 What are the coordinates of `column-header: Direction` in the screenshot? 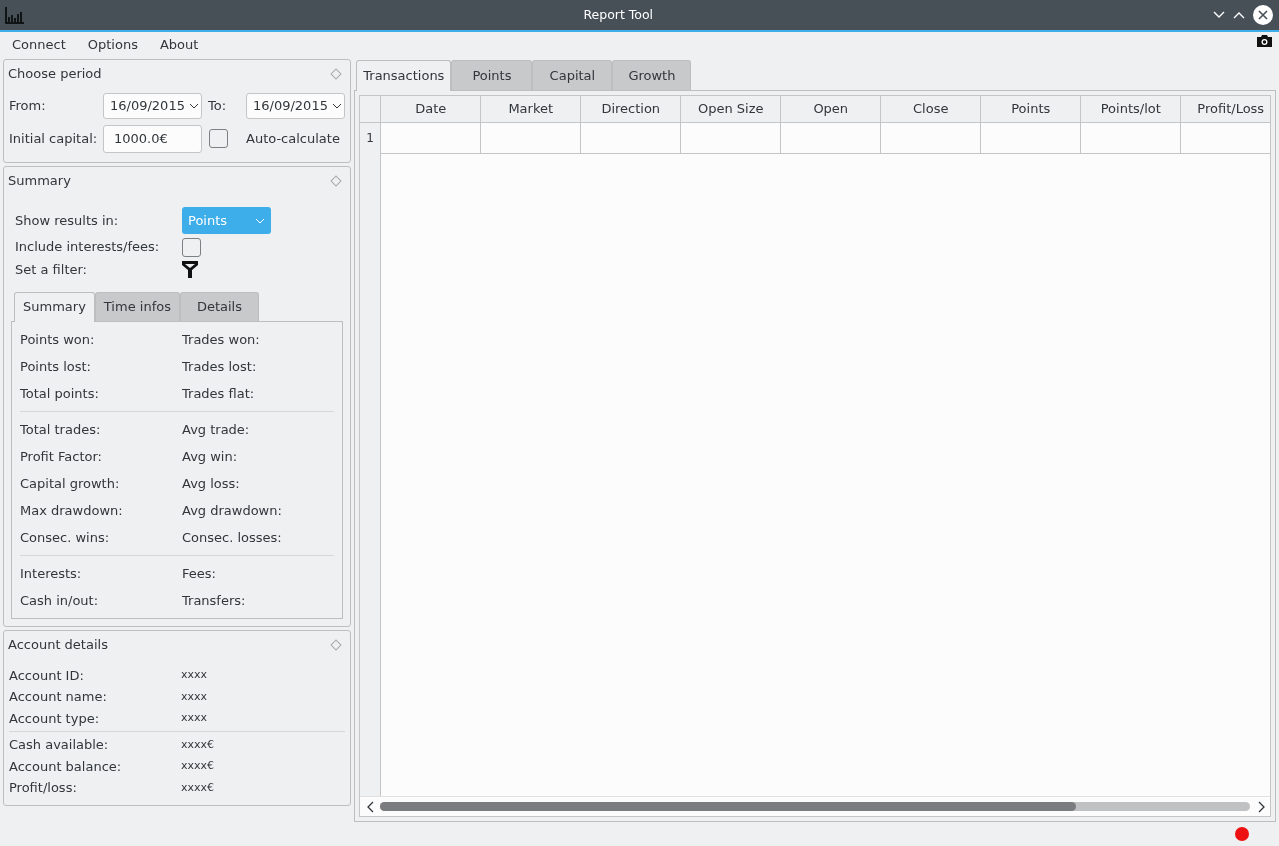 It's located at (631, 108).